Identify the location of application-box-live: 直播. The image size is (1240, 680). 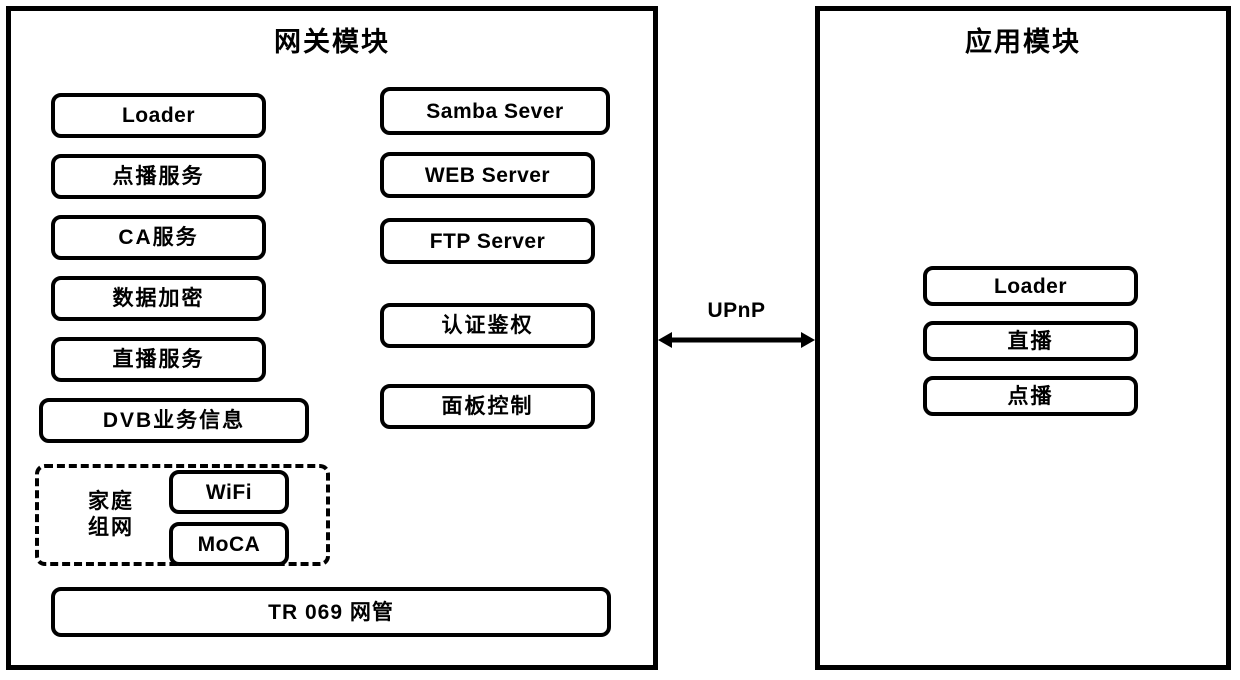
(1030, 341).